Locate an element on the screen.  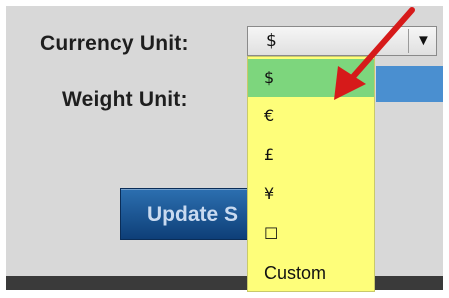
currency-unit-select: $ ▼ is located at coordinates (342, 41).